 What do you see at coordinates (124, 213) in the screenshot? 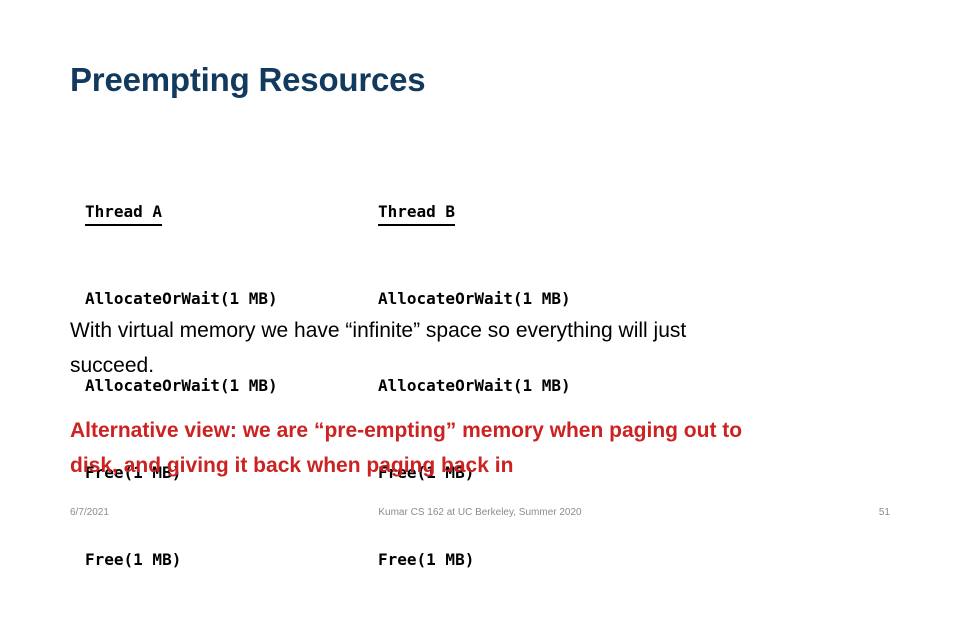
I see `code-column-header-thread-a: Thread A` at bounding box center [124, 213].